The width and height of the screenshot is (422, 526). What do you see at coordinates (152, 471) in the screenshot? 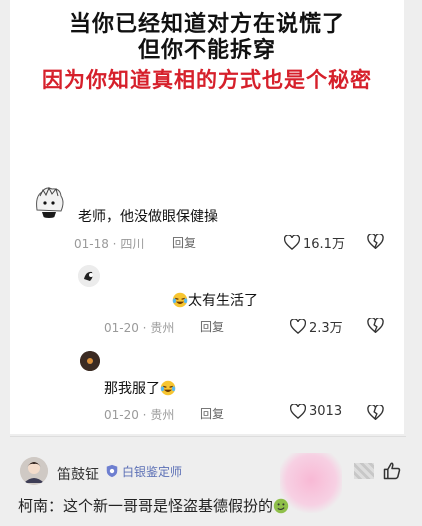
I see `badge-label: 白银鉴定师` at bounding box center [152, 471].